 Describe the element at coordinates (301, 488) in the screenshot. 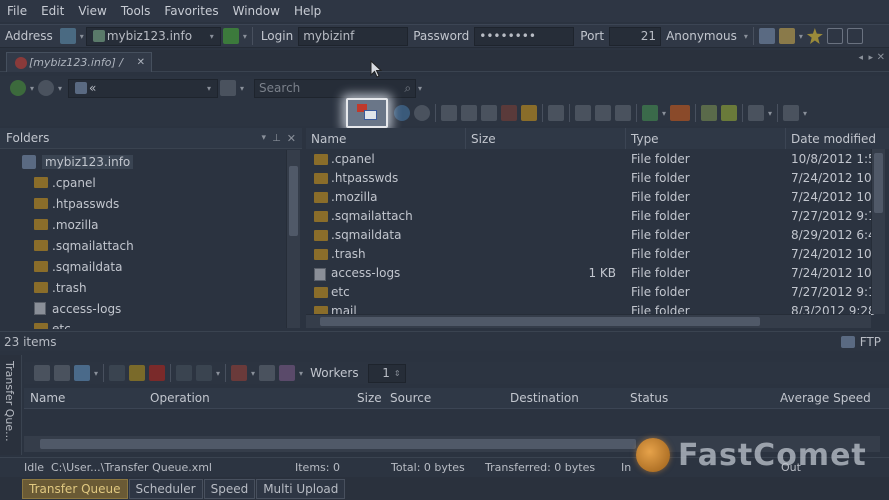

I see `tab-multi-upload: Multi Upload` at that location.